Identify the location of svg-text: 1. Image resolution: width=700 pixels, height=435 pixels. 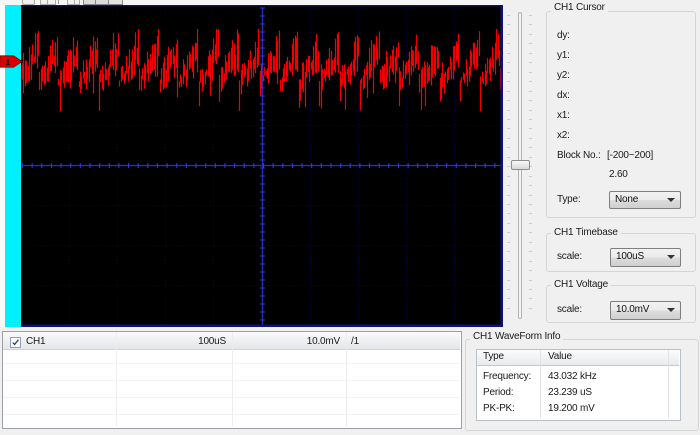
(8, 62).